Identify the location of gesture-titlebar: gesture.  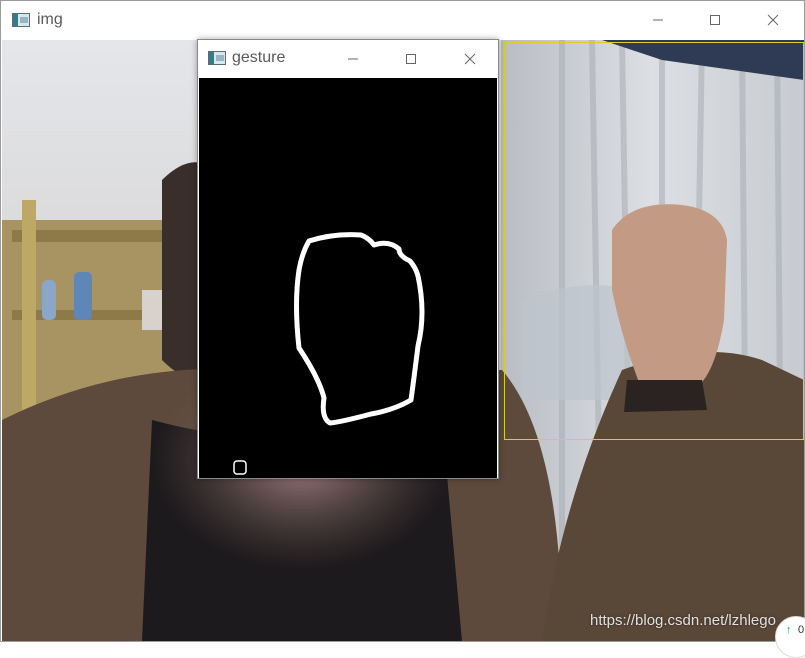
(348, 59).